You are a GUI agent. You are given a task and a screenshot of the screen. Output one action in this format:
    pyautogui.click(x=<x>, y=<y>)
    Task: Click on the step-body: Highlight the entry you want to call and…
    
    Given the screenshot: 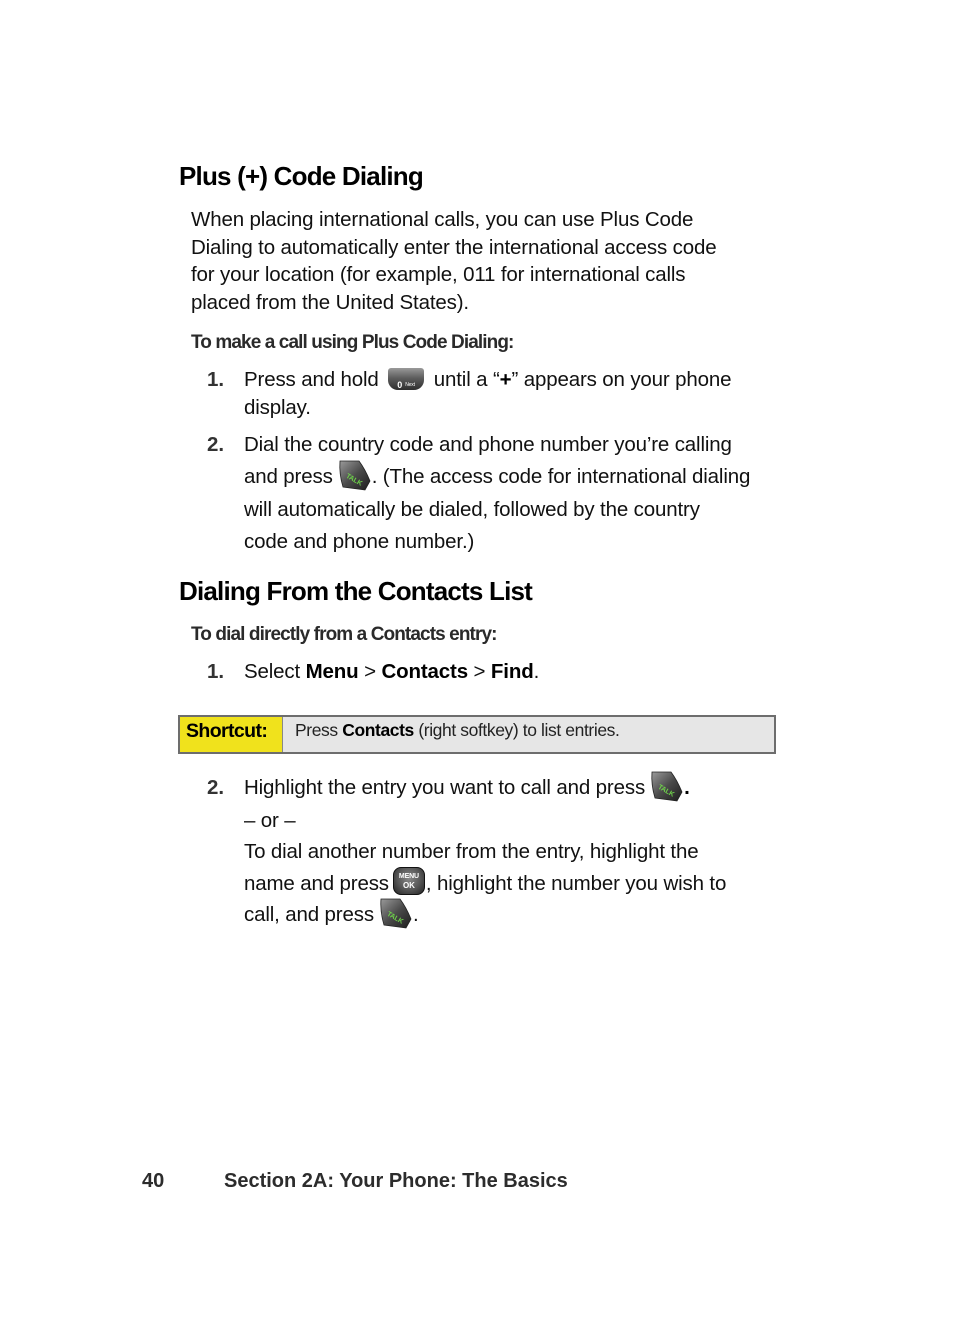 What is the action you would take?
    pyautogui.click(x=519, y=851)
    